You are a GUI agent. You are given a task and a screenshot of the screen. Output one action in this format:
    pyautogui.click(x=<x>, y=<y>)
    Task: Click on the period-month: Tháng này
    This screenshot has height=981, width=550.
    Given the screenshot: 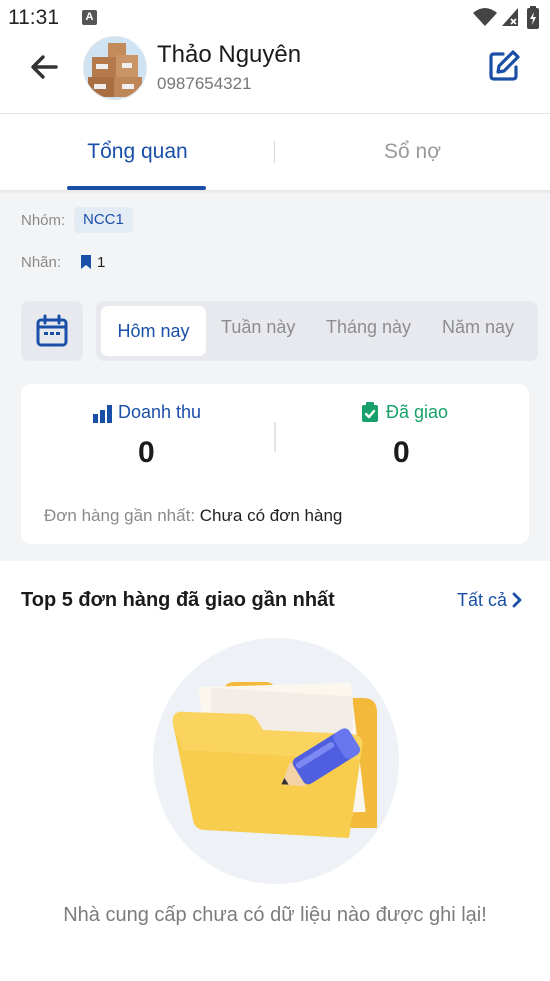 What is the action you would take?
    pyautogui.click(x=368, y=327)
    